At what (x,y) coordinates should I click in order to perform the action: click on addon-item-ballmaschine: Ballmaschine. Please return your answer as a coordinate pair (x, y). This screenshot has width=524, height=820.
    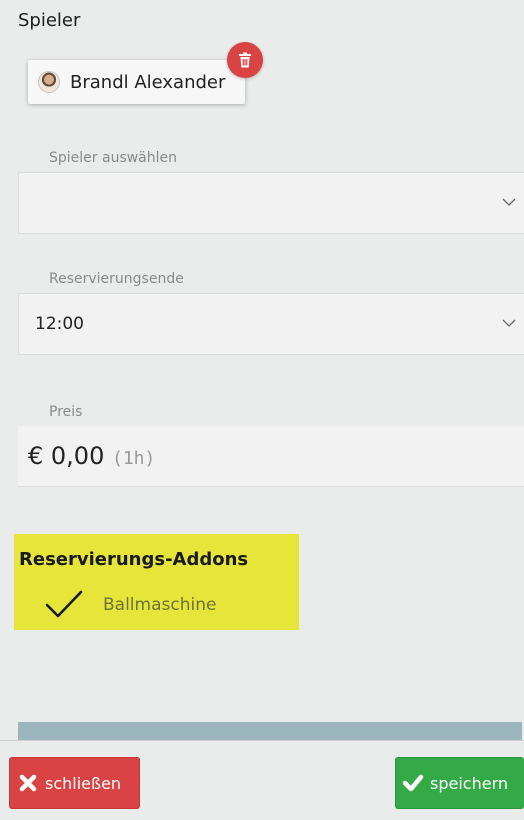
    Looking at the image, I should click on (159, 605).